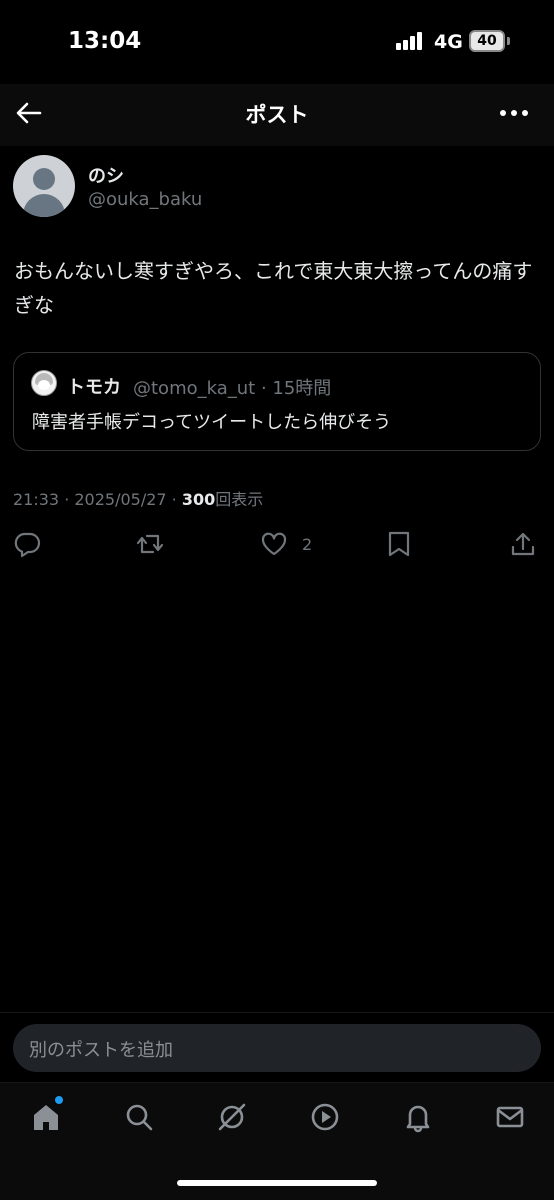 Image resolution: width=554 pixels, height=1200 pixels. What do you see at coordinates (106, 175) in the screenshot?
I see `author-display-name: のシ` at bounding box center [106, 175].